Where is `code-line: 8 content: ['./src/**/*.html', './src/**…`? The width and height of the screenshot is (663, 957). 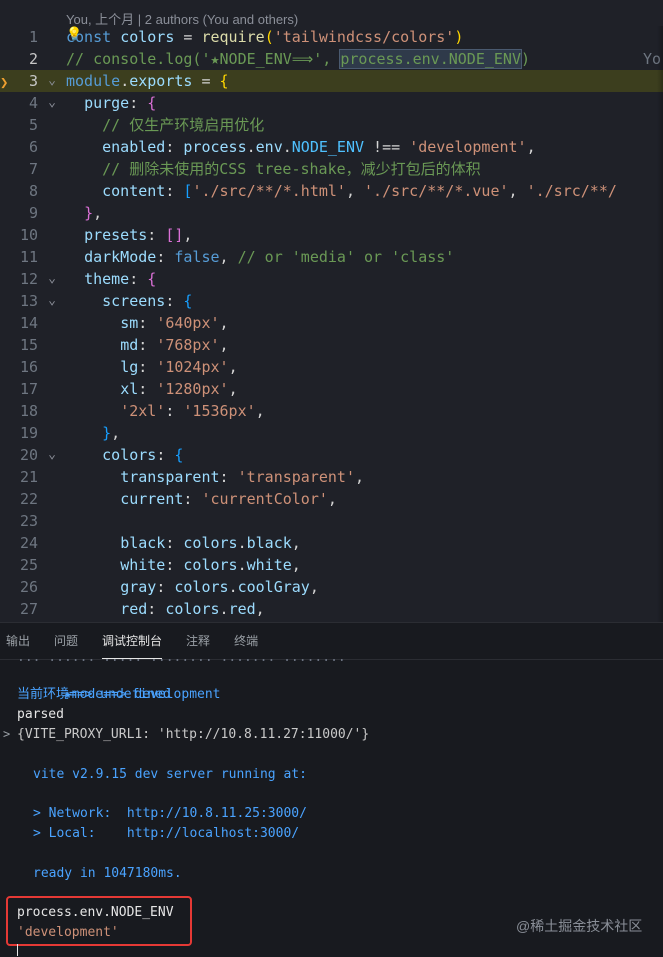
code-line: 8 content: ['./src/**/*.html', './src/**… is located at coordinates (331, 191).